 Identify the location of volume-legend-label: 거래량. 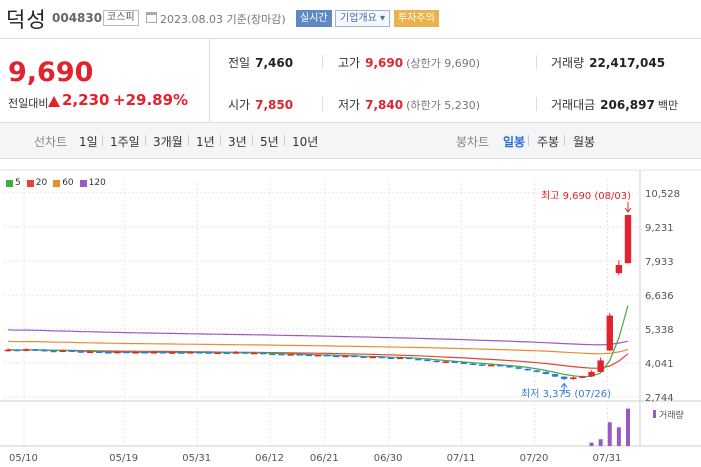
(671, 415).